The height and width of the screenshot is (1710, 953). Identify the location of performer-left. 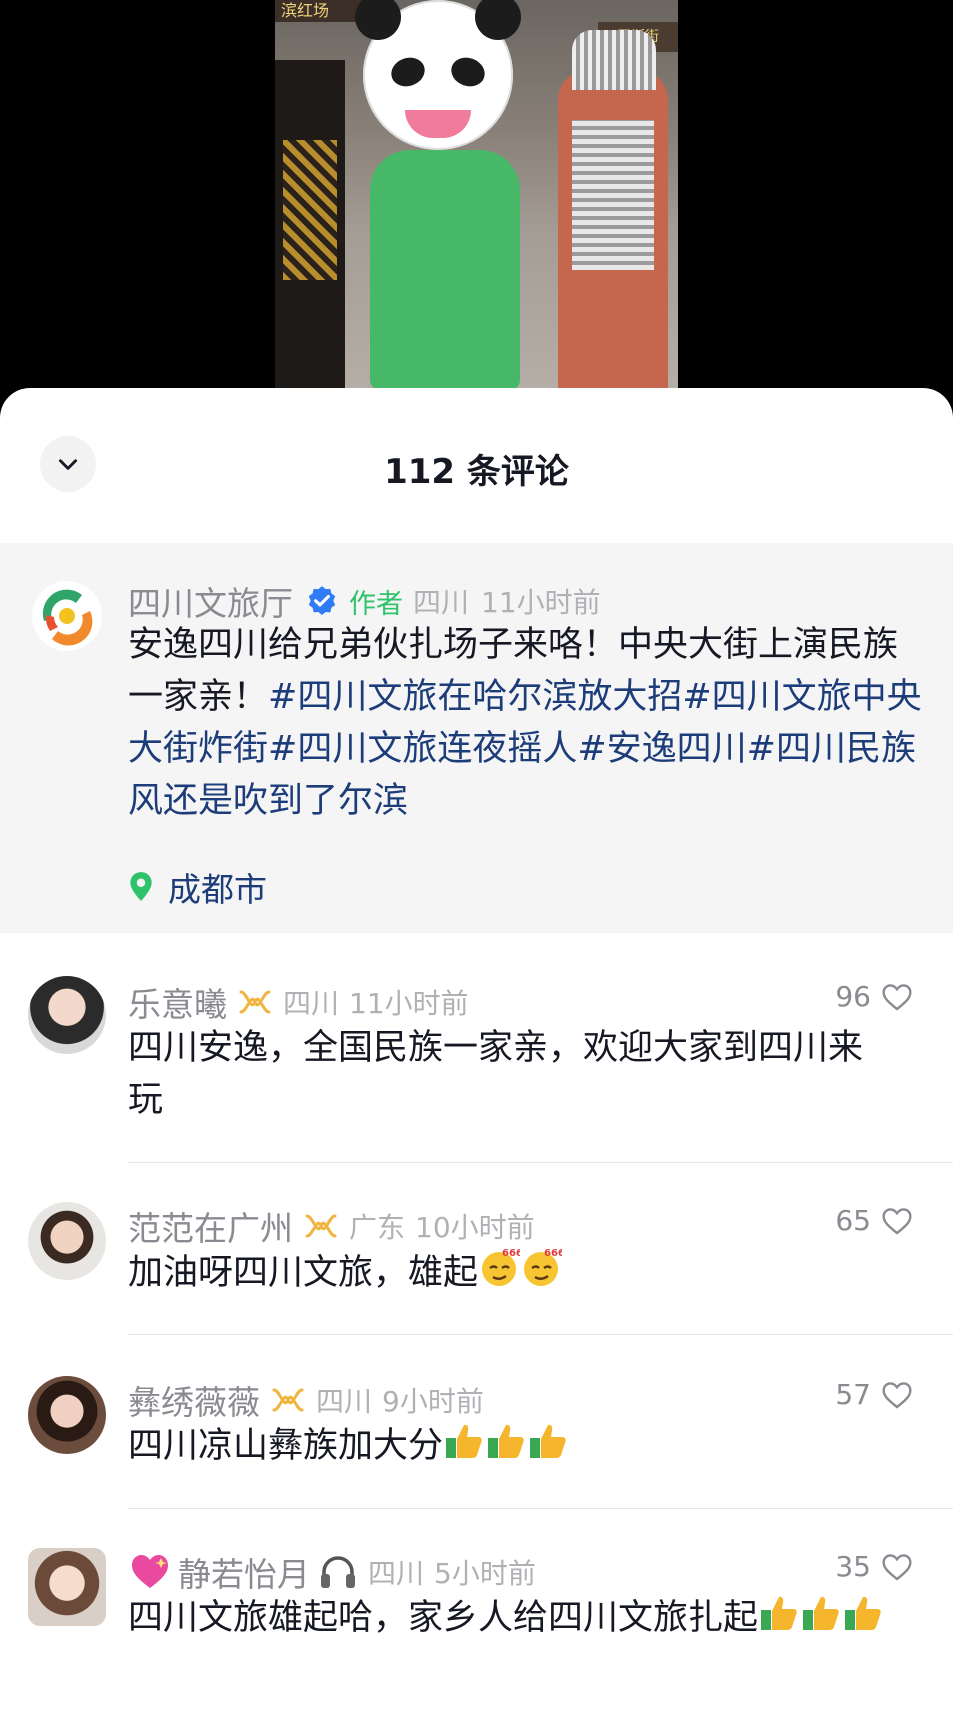
(310, 224).